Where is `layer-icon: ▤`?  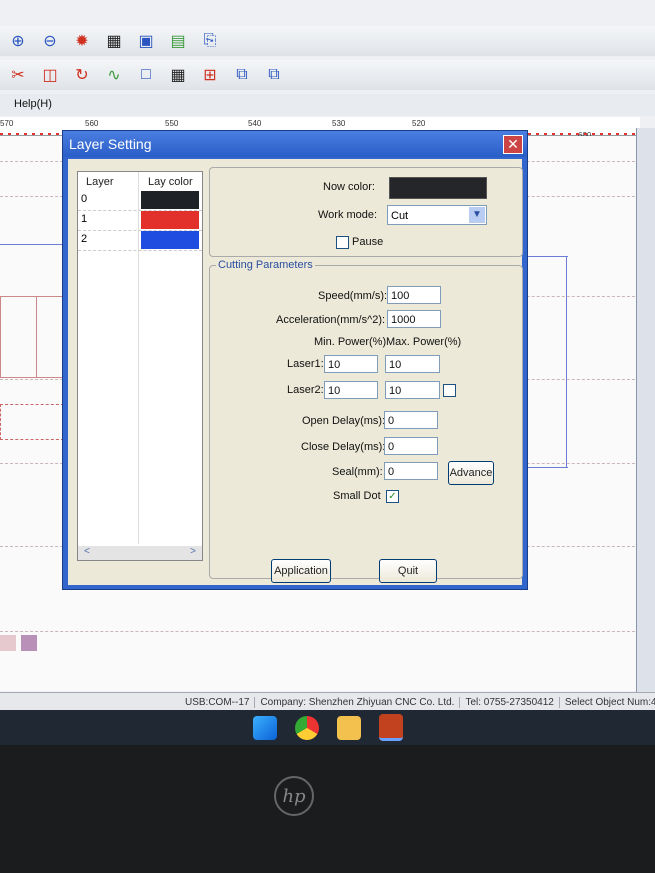 layer-icon: ▤ is located at coordinates (178, 41).